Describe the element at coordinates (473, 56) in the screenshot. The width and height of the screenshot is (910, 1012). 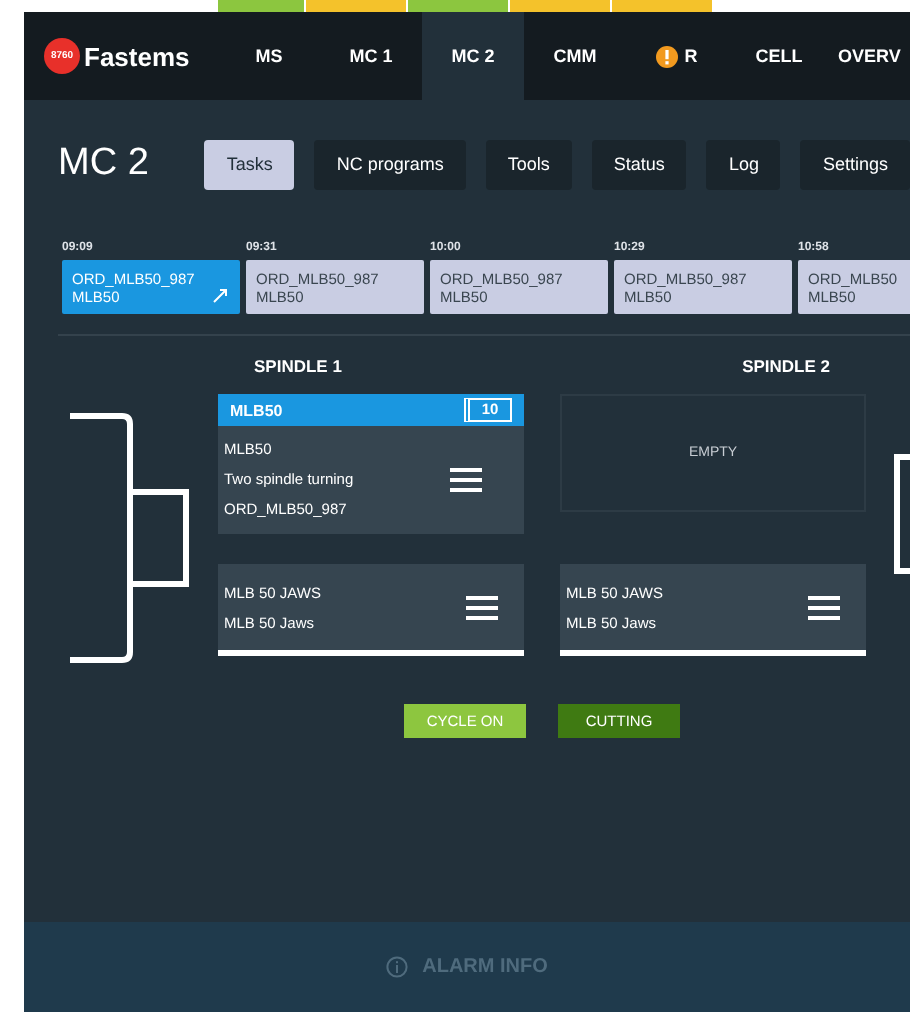
I see `machine-tab: MC 2` at that location.